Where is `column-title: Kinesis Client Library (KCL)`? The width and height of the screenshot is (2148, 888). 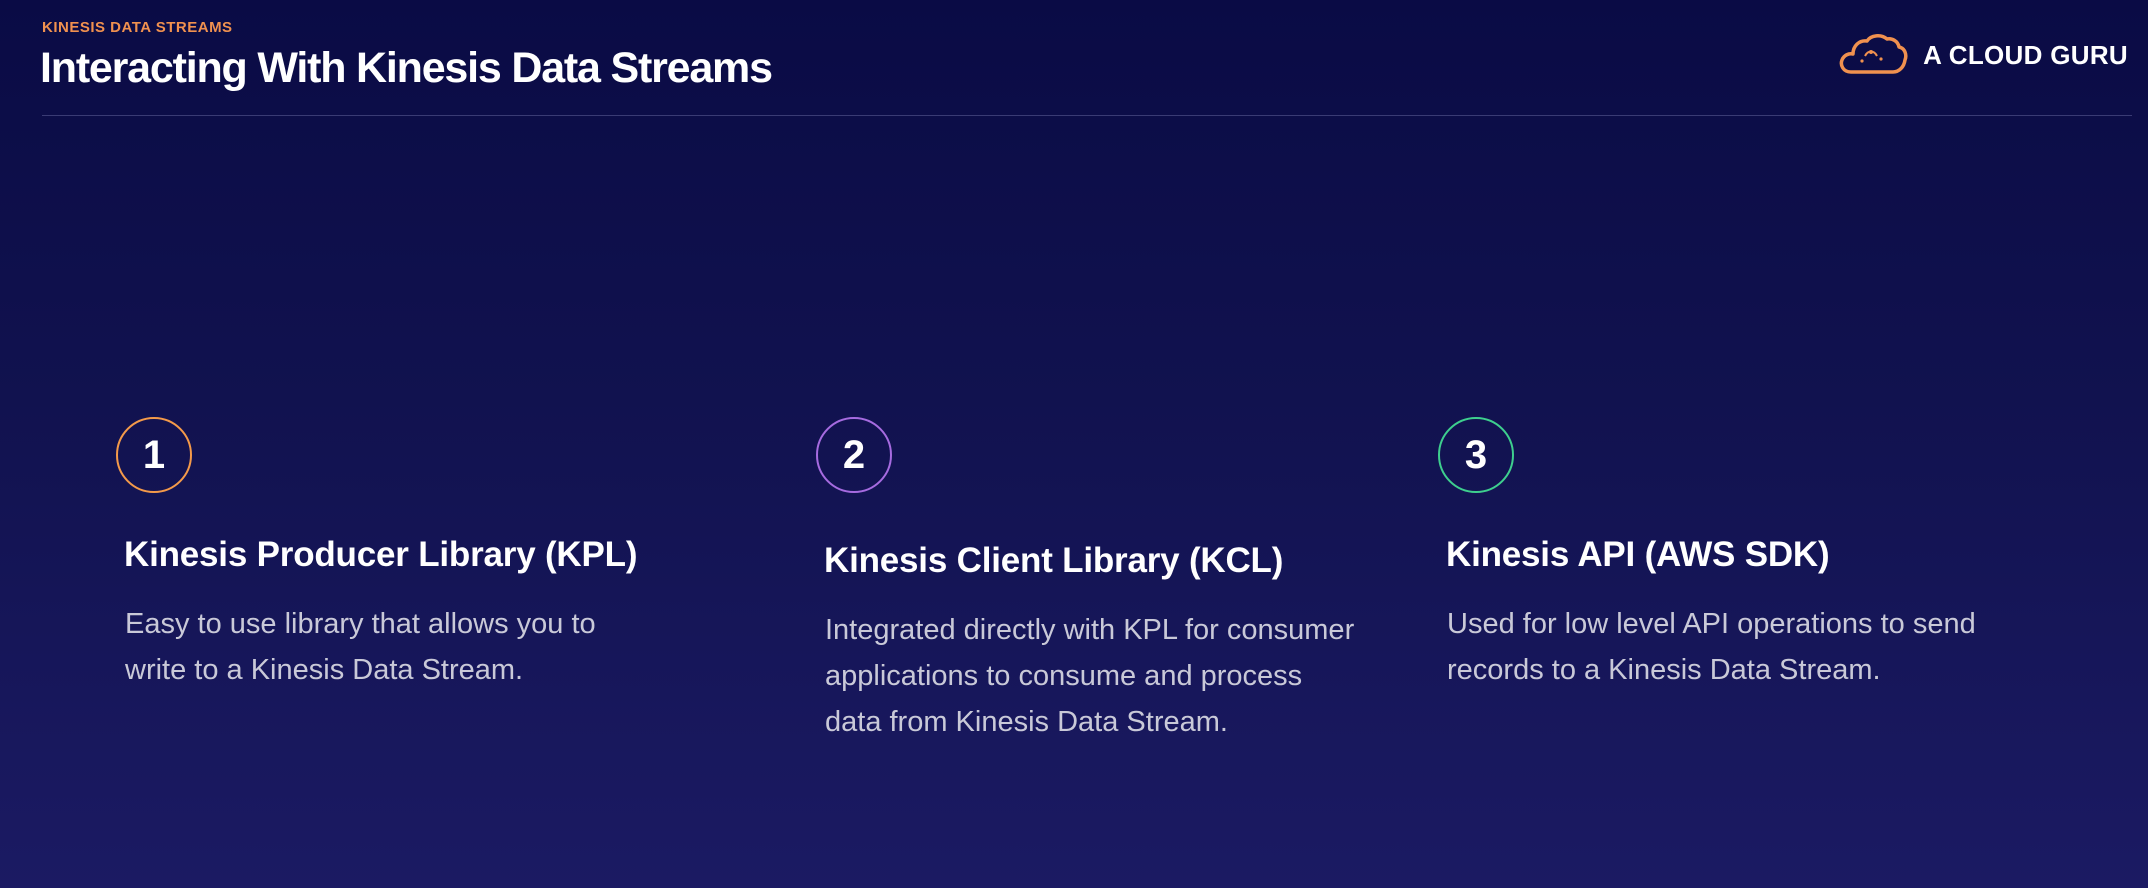
column-title: Kinesis Client Library (KCL) is located at coordinates (1054, 560).